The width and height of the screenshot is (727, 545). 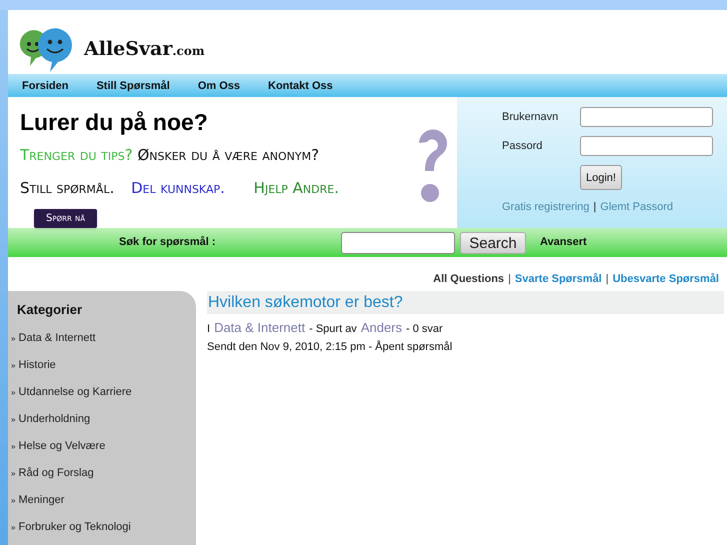 What do you see at coordinates (381, 328) in the screenshot?
I see `author-link: Anders` at bounding box center [381, 328].